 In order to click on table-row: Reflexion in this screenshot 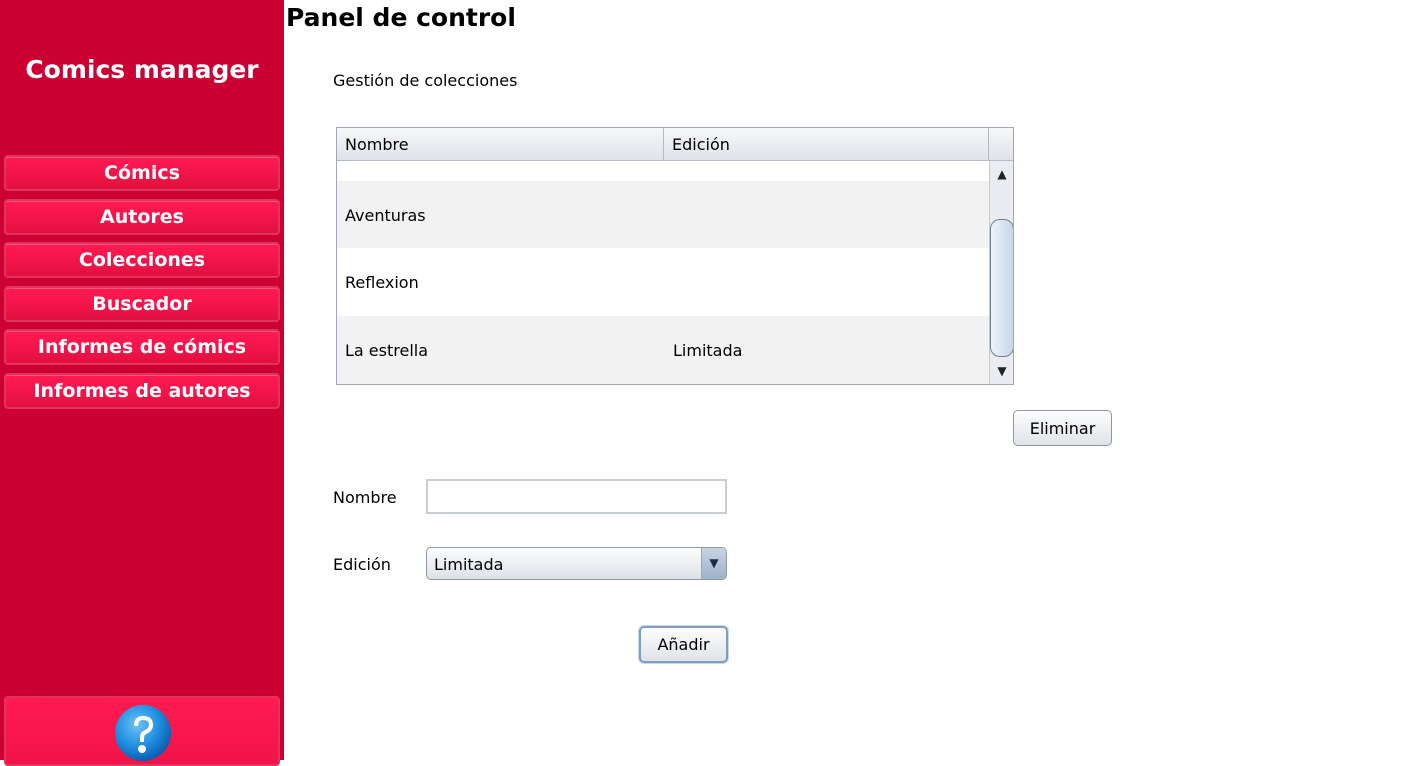, I will do `click(663, 282)`.